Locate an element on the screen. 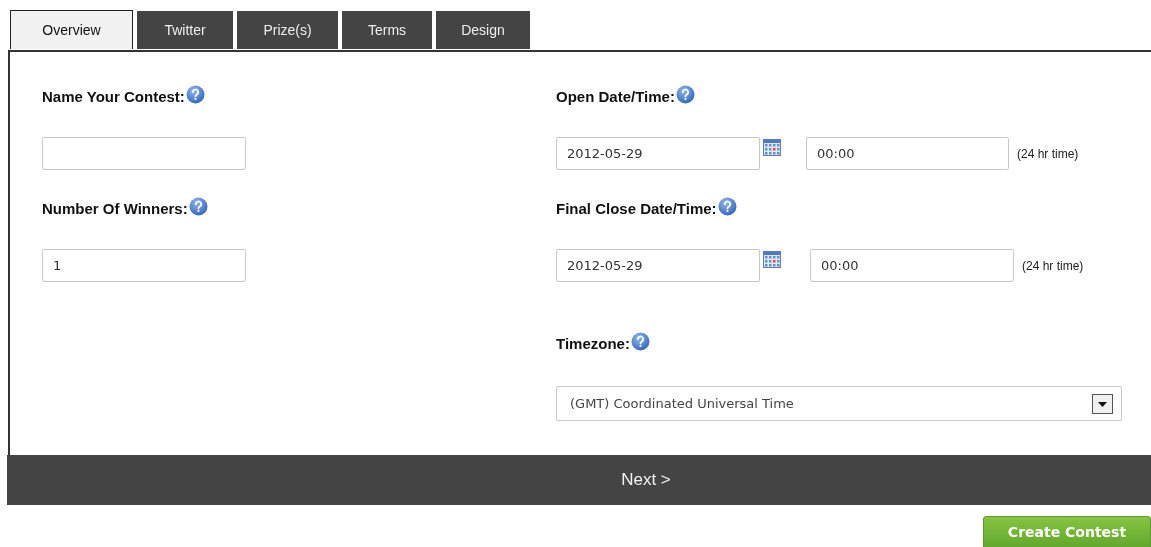  tab: Overview is located at coordinates (71, 29).